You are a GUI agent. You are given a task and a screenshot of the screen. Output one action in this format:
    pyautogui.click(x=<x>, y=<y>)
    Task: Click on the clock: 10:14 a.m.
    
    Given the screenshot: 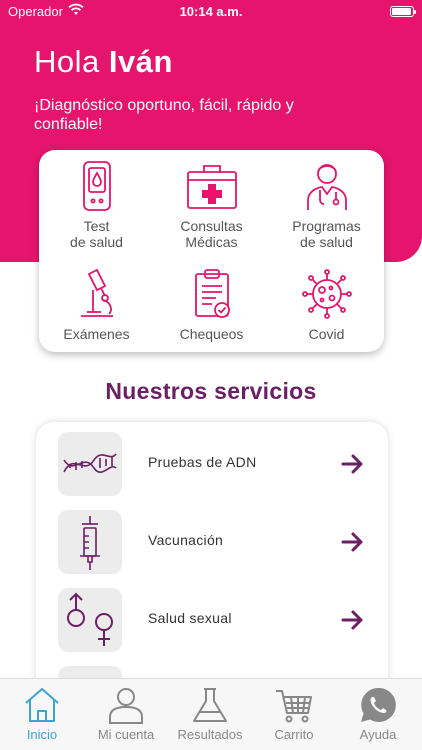 What is the action you would take?
    pyautogui.click(x=211, y=11)
    